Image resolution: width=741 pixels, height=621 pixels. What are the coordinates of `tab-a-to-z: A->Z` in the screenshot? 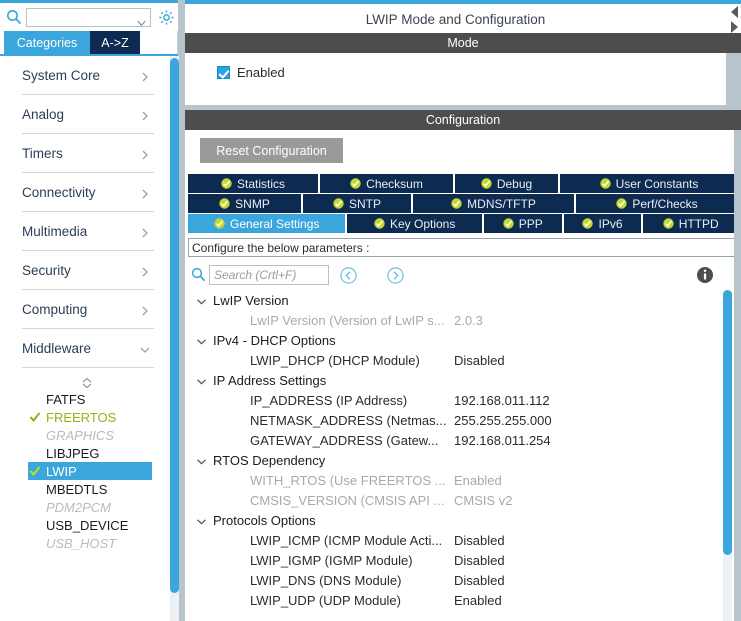 It's located at (115, 42).